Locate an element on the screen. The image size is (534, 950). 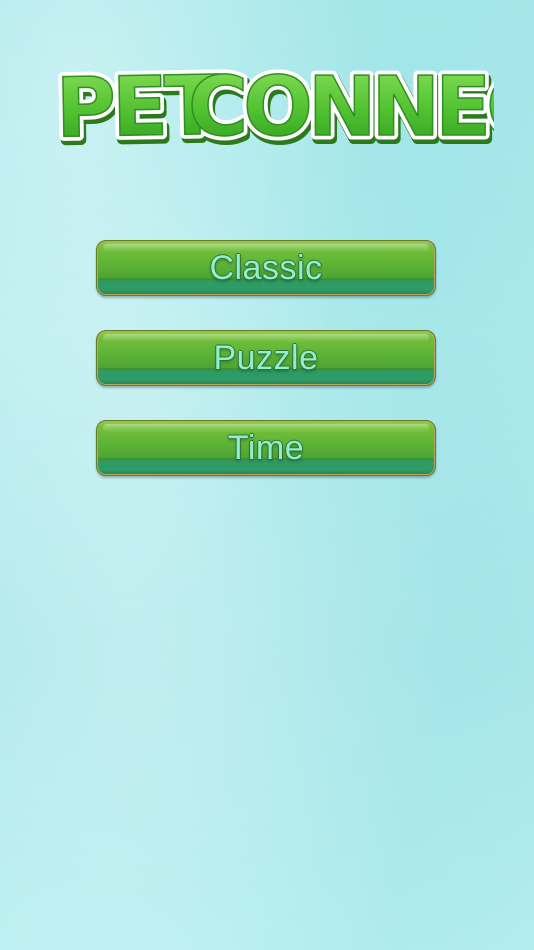
time-mode-label: Time is located at coordinates (266, 448).